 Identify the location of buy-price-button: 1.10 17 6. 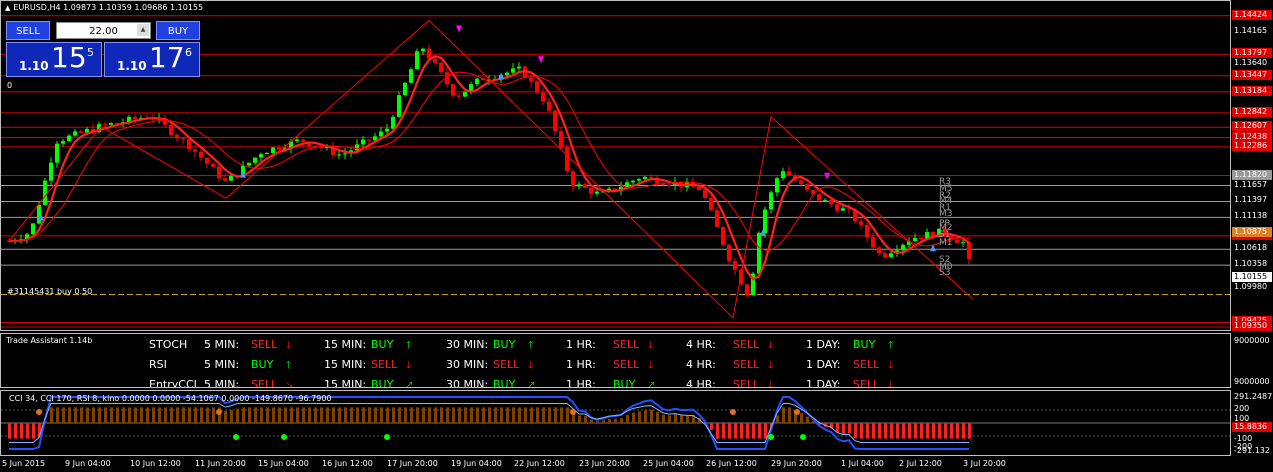
(152, 59).